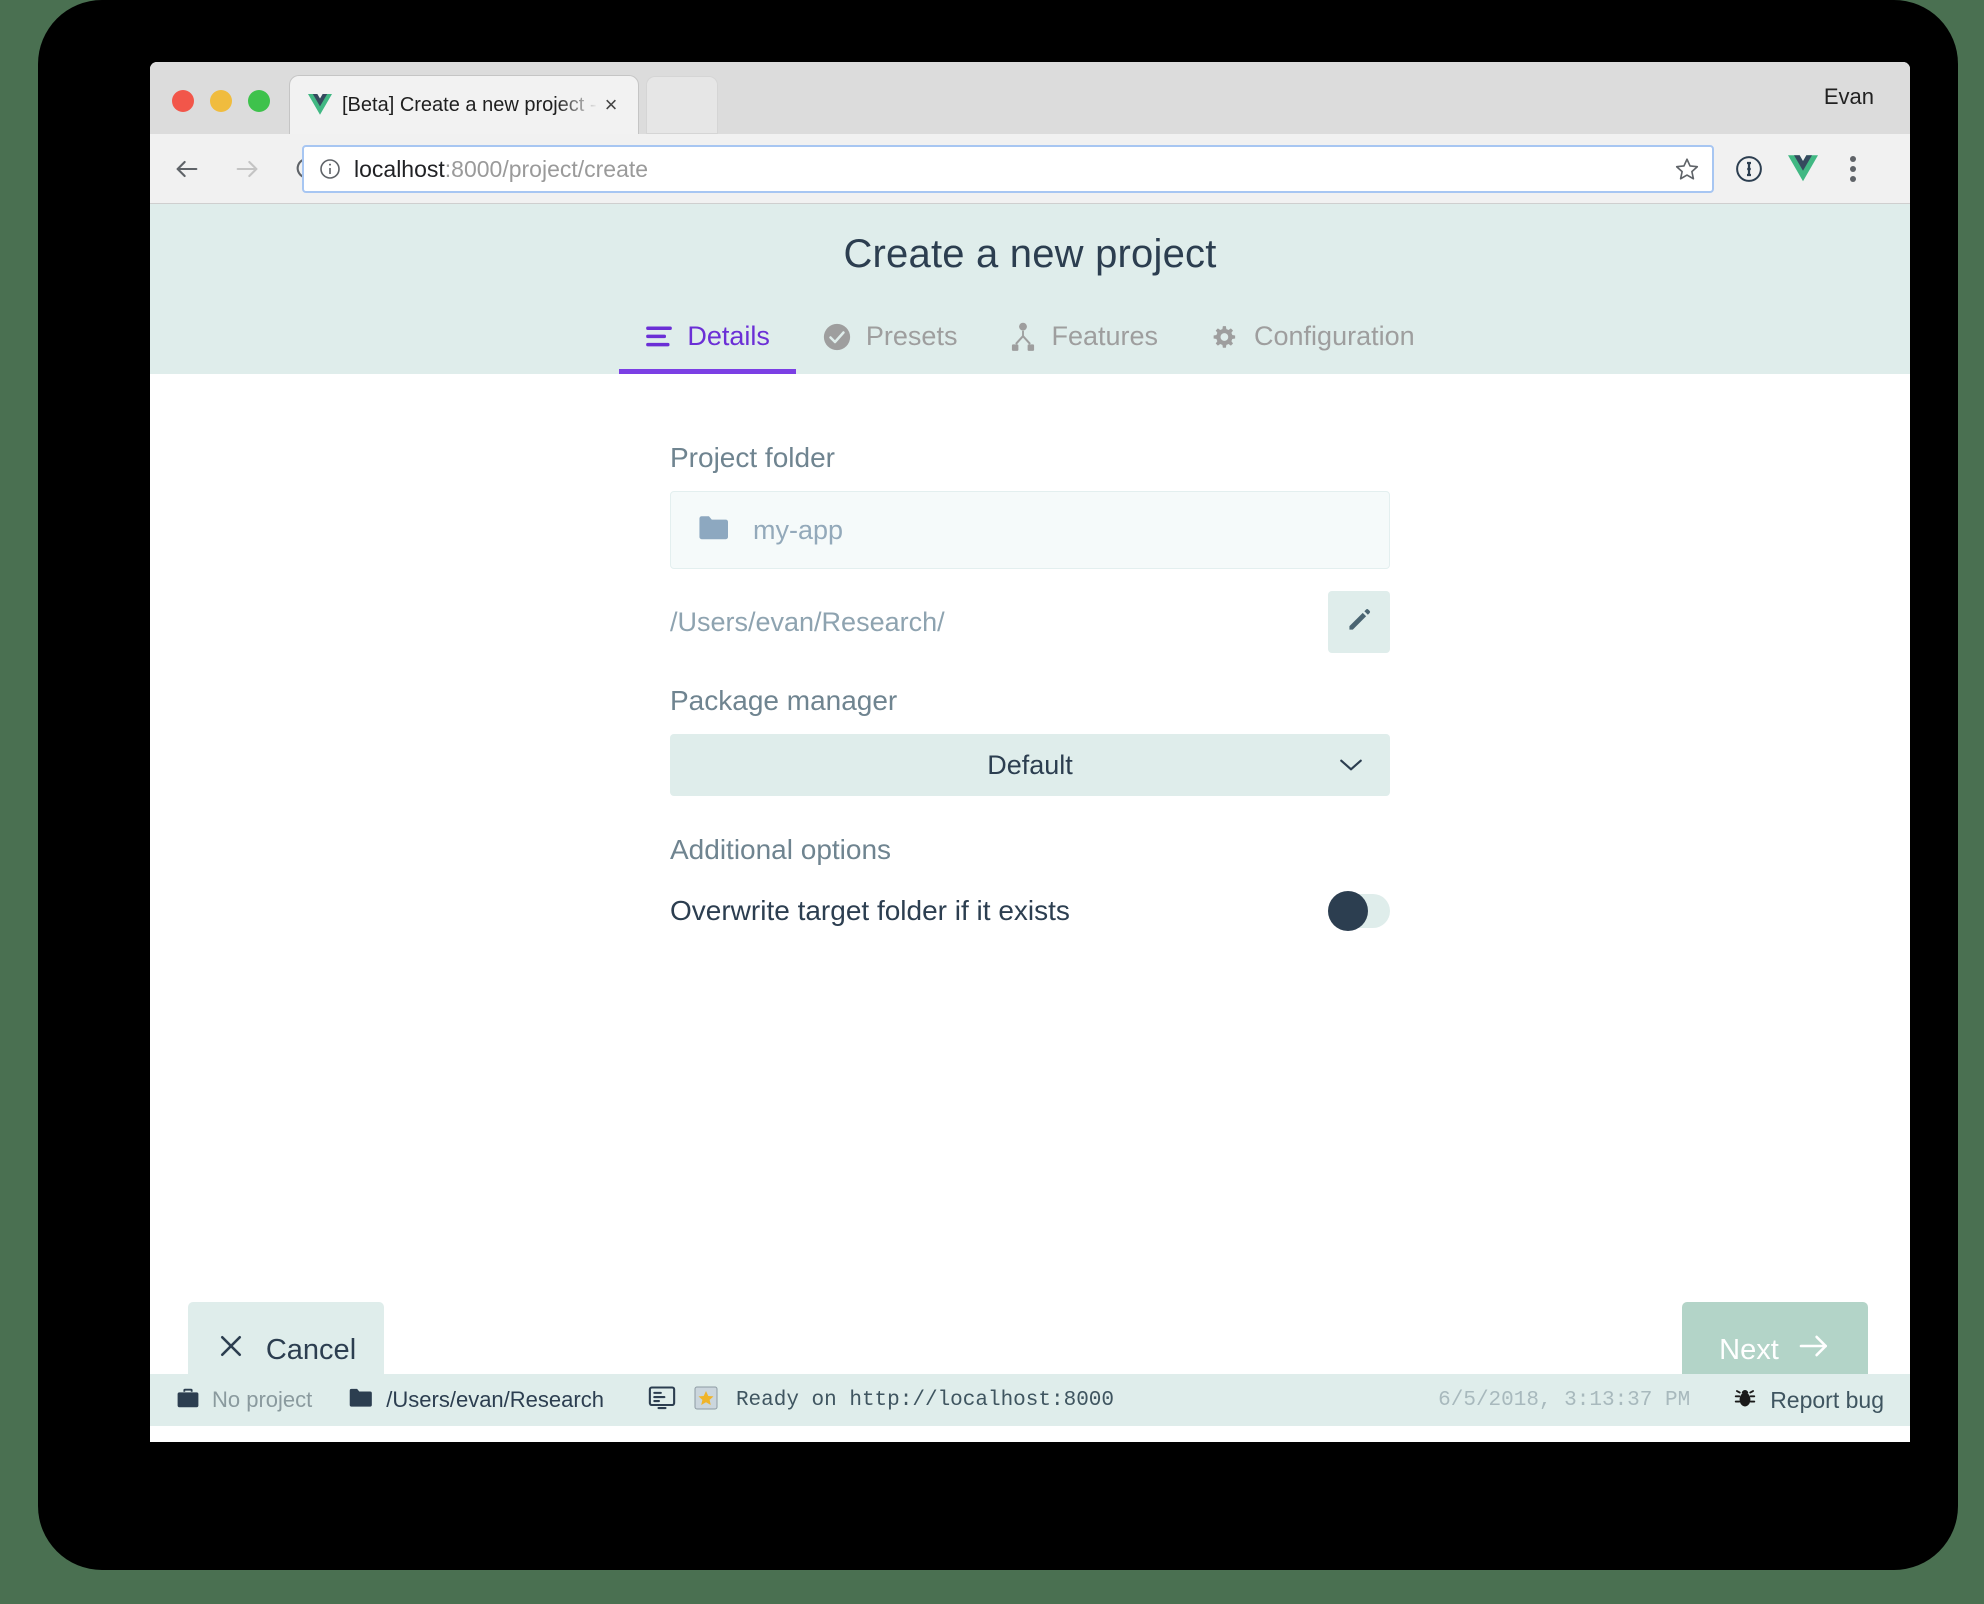 The width and height of the screenshot is (1984, 1604). I want to click on gear-icon, so click(1225, 337).